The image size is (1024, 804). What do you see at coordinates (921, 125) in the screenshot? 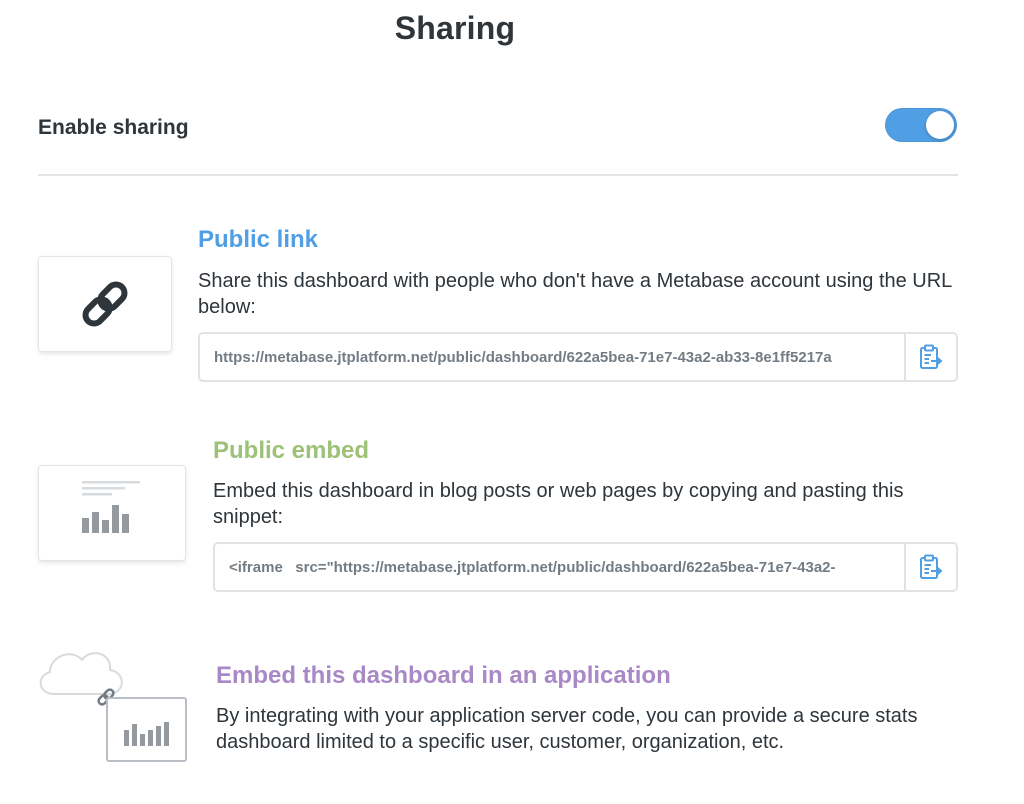
I see `enable-sharing-toggle` at bounding box center [921, 125].